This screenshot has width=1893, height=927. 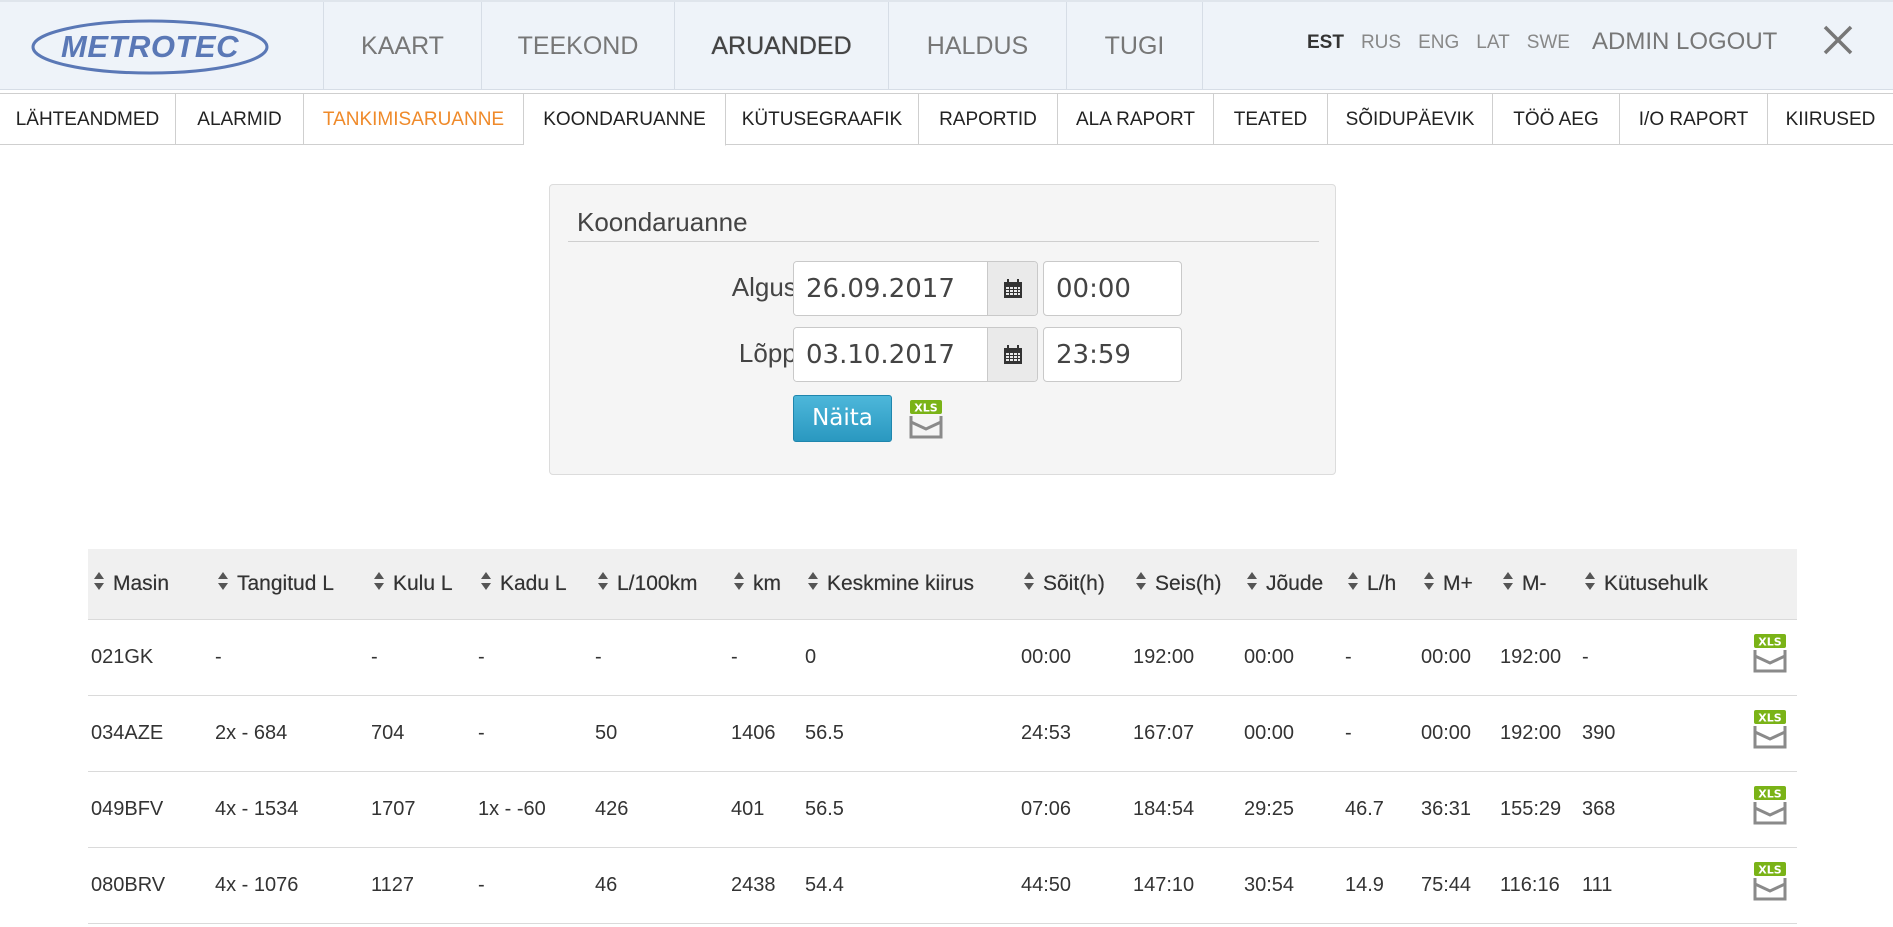 I want to click on cell-lh: -, so click(x=1348, y=732).